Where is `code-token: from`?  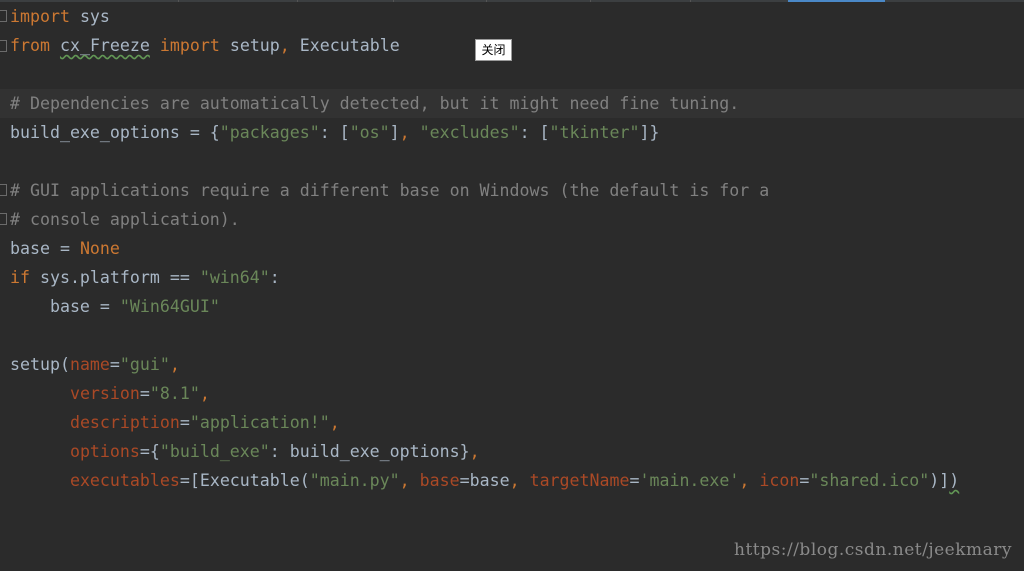
code-token: from is located at coordinates (30, 45).